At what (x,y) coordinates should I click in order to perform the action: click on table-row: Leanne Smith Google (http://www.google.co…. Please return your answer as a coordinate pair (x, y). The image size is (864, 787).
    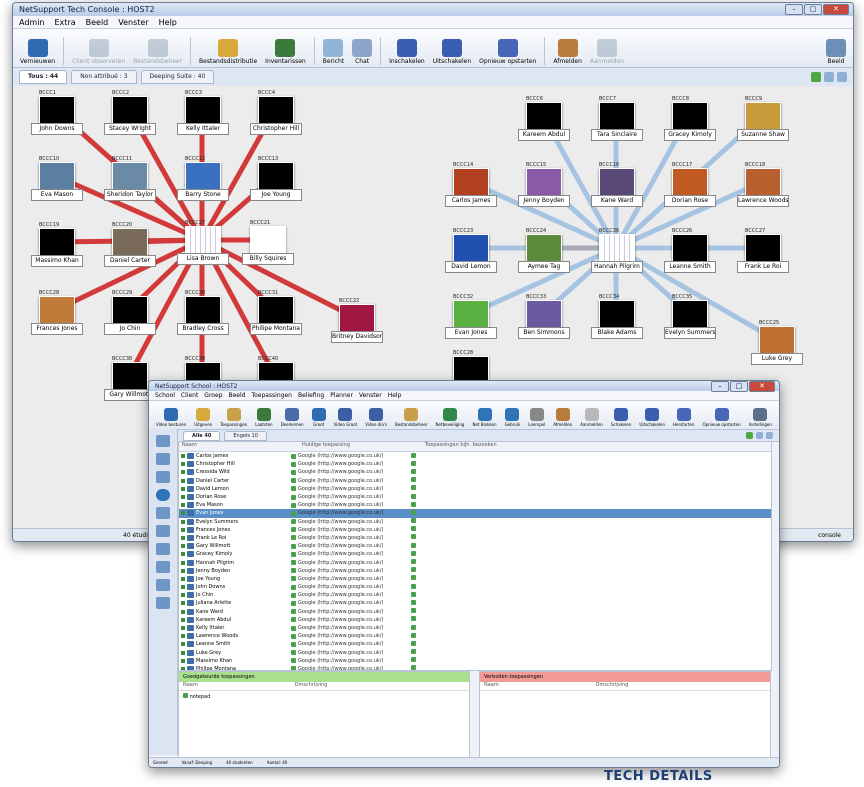
    Looking at the image, I should click on (475, 644).